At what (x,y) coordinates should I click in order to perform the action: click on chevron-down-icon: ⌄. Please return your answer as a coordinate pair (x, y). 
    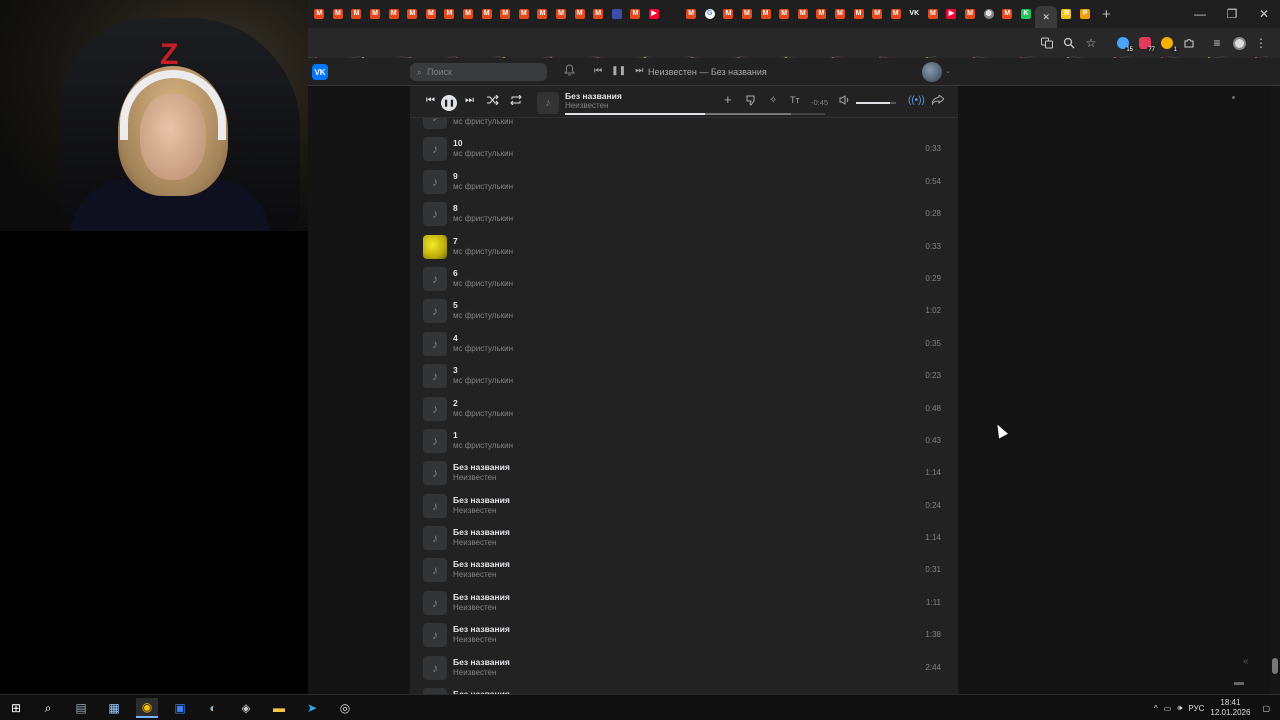
    Looking at the image, I should click on (948, 71).